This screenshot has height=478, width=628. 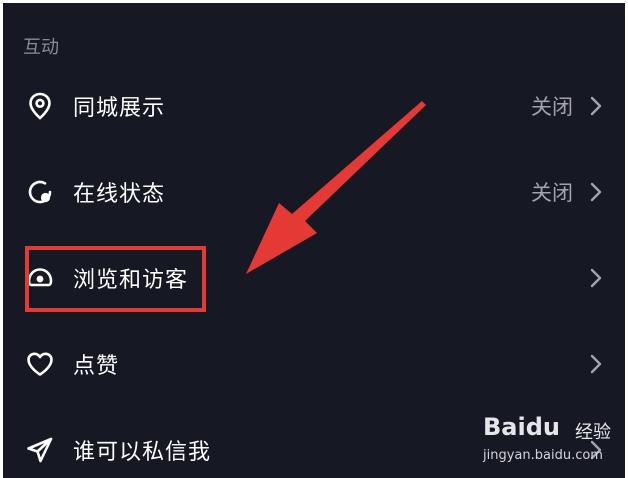 What do you see at coordinates (40, 450) in the screenshot?
I see `send-icon` at bounding box center [40, 450].